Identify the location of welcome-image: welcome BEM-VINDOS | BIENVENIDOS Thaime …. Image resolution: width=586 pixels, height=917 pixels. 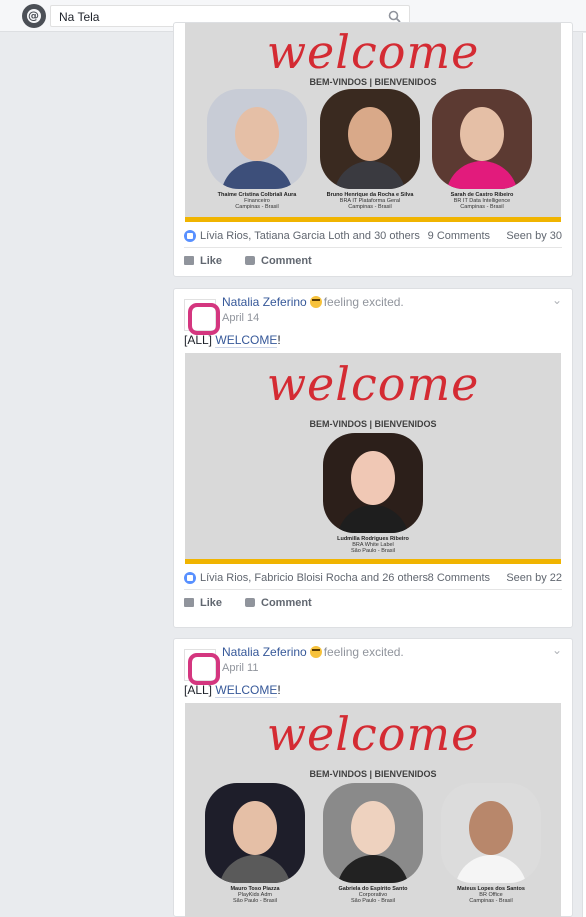
(373, 122).